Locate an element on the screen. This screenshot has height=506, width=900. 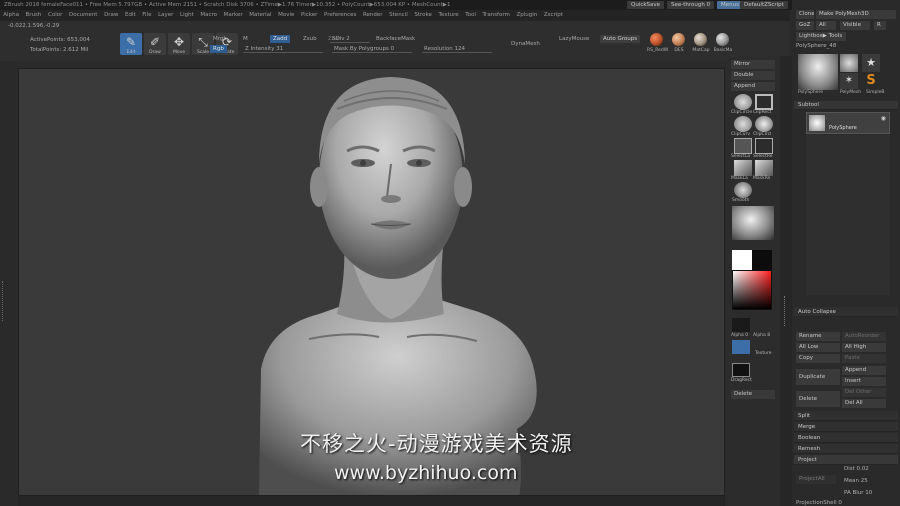
move-mode-button: ✥ Move is located at coordinates (179, 44).